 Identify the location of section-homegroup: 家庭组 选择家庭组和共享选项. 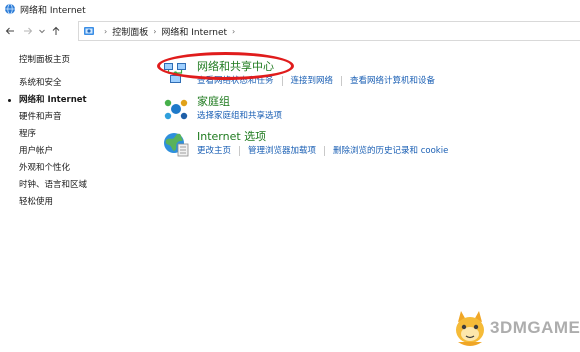
(222, 109).